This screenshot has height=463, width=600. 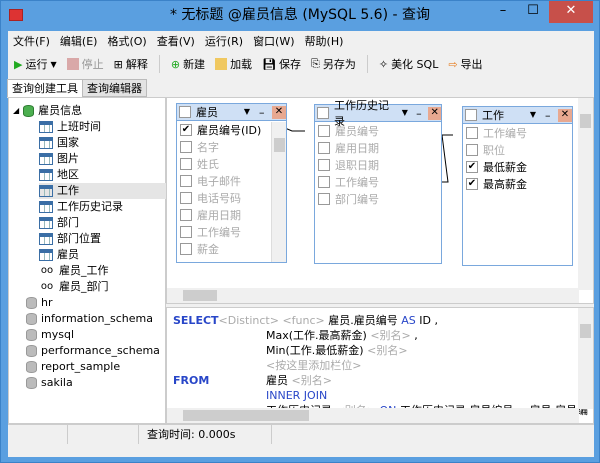 What do you see at coordinates (303, 320) in the screenshot?
I see `func-placeholder: <func>` at bounding box center [303, 320].